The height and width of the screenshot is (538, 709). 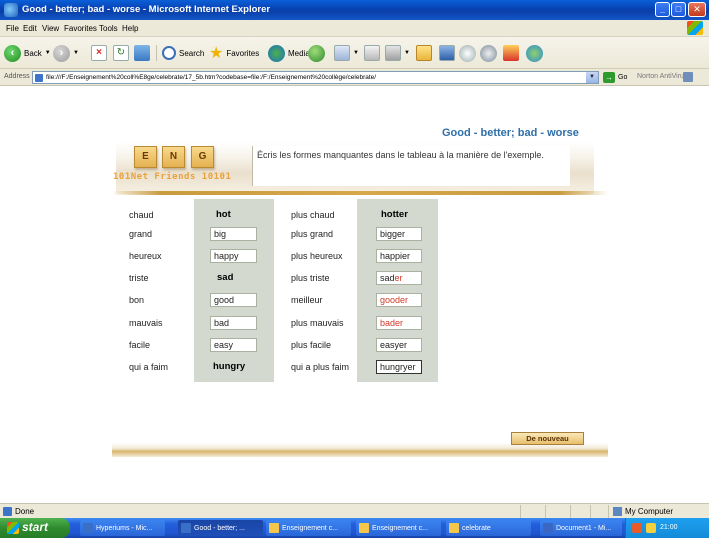 I want to click on fr-comparative: qui a plus faim, so click(x=320, y=367).